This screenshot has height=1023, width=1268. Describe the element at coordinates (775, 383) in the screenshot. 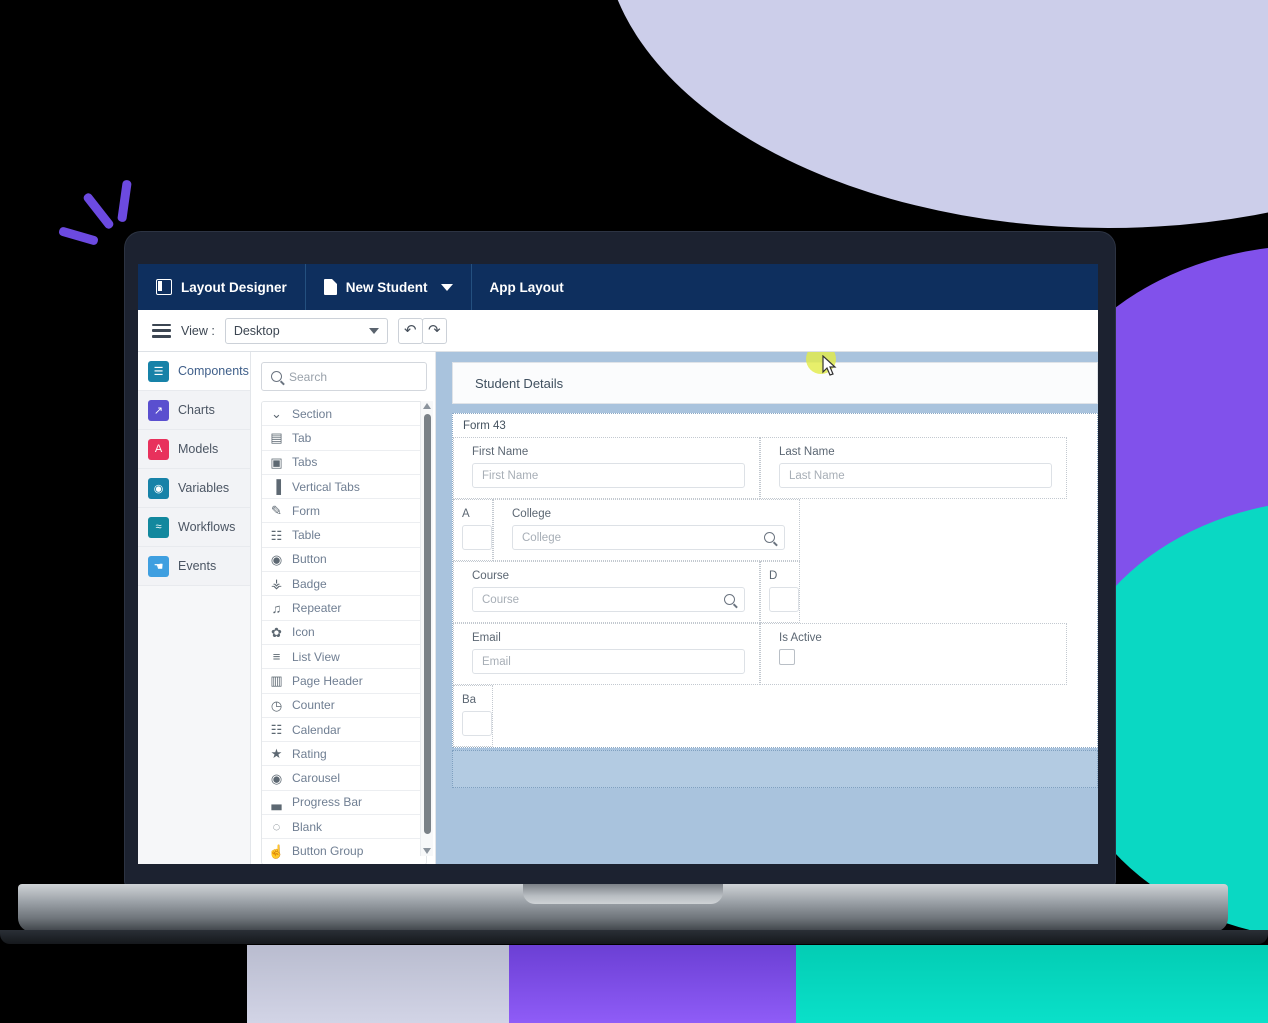

I see `section-card: Student Details` at that location.